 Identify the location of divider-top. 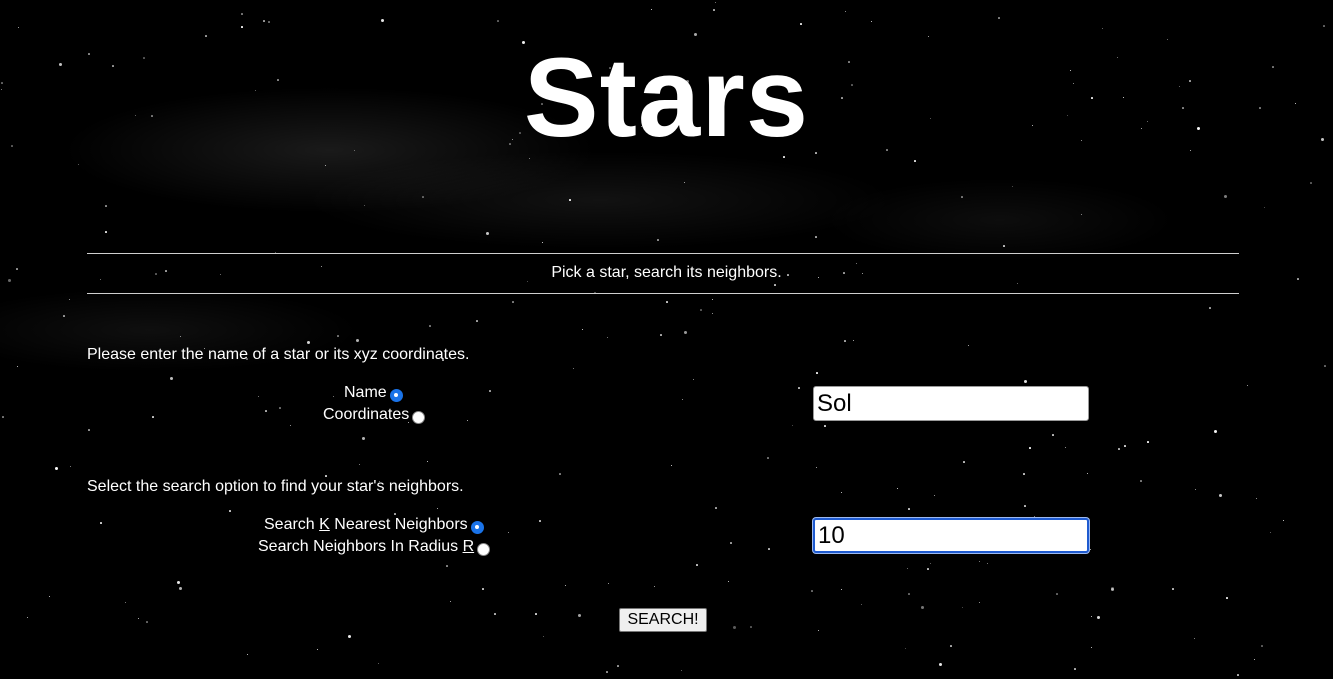
(663, 253).